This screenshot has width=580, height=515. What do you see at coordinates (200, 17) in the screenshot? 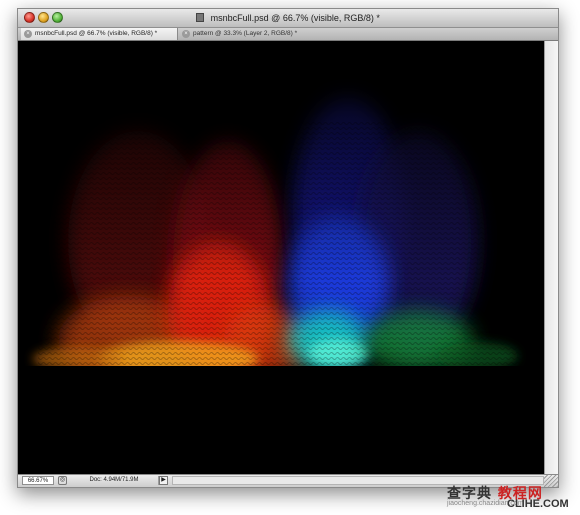
I see `document-icon` at bounding box center [200, 17].